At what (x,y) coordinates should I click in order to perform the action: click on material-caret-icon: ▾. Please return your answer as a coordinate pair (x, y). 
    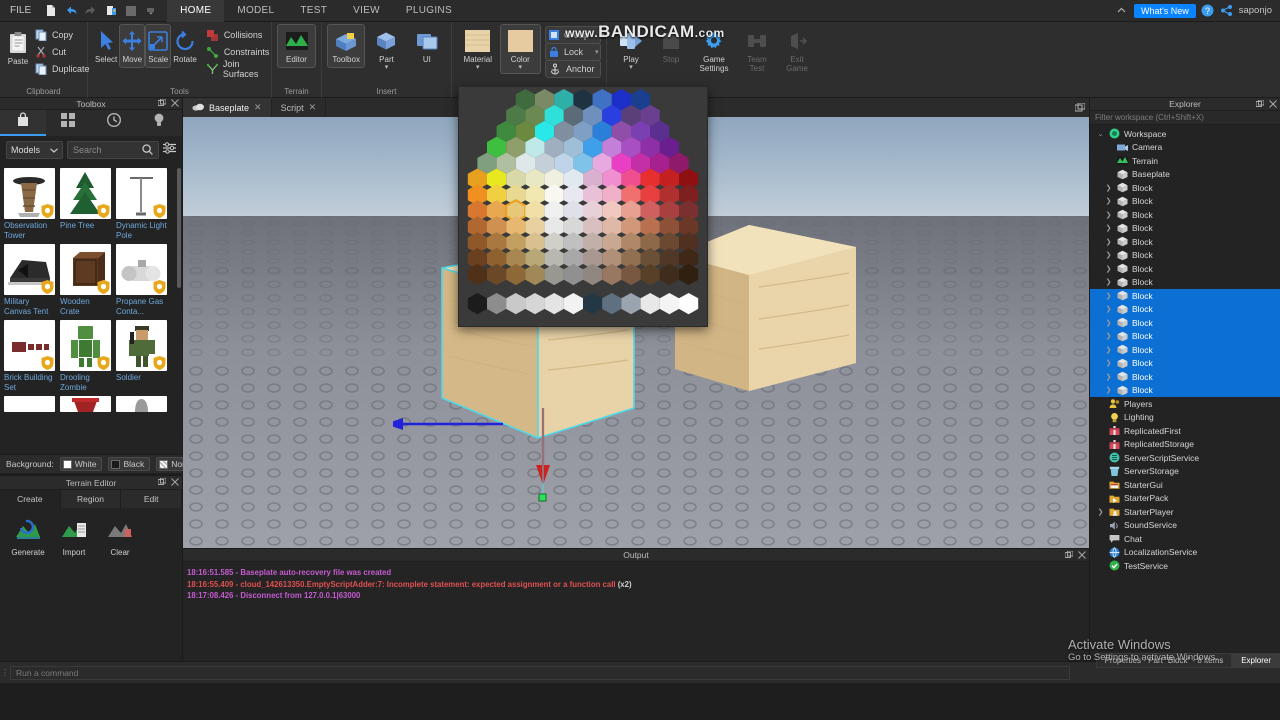
    Looking at the image, I should click on (478, 67).